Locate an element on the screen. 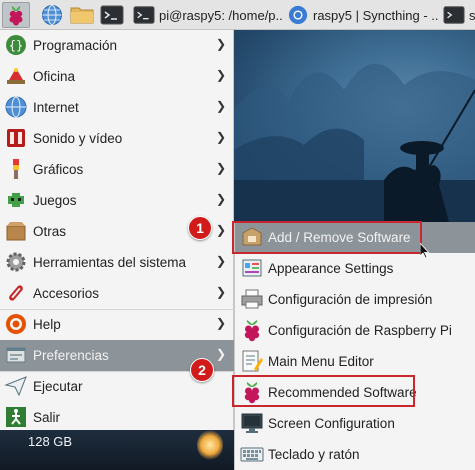 This screenshot has width=475, height=470. submenu-item-teclado-y-raton: Teclado y ratón is located at coordinates (355, 454).